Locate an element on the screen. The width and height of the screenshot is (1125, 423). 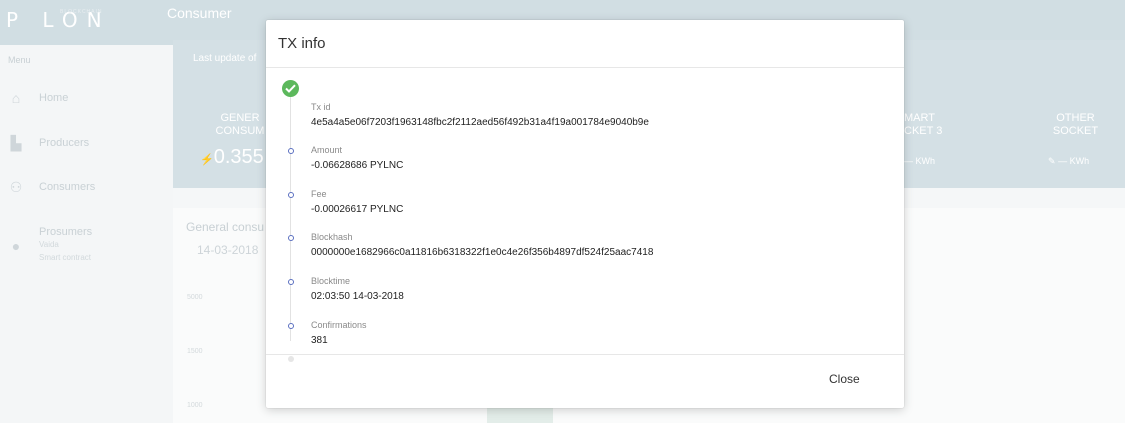
timeline-line is located at coordinates (290, 218).